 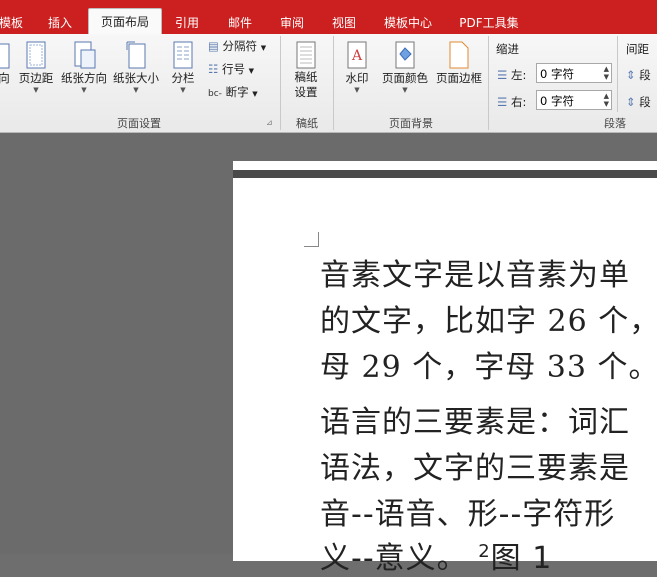 What do you see at coordinates (6, 63) in the screenshot?
I see `orientation-partial-button: 向` at bounding box center [6, 63].